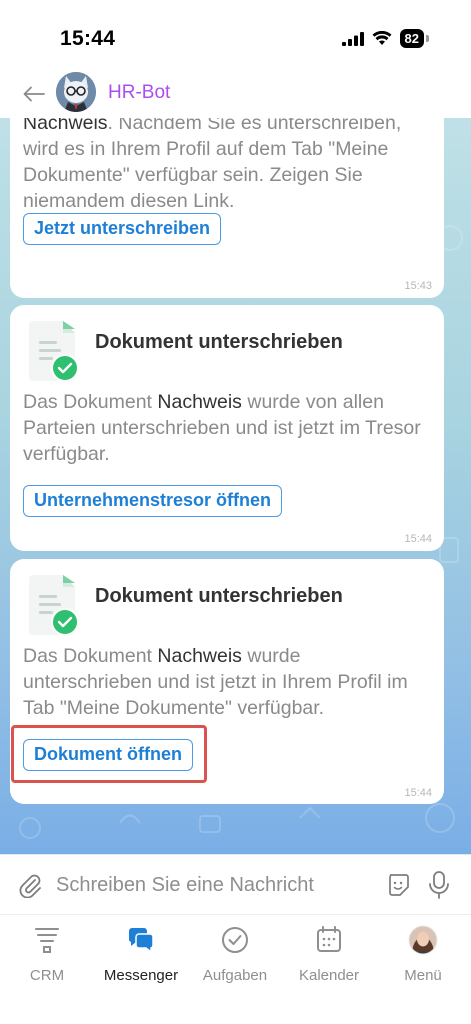  I want to click on tasks-check-icon, so click(235, 940).